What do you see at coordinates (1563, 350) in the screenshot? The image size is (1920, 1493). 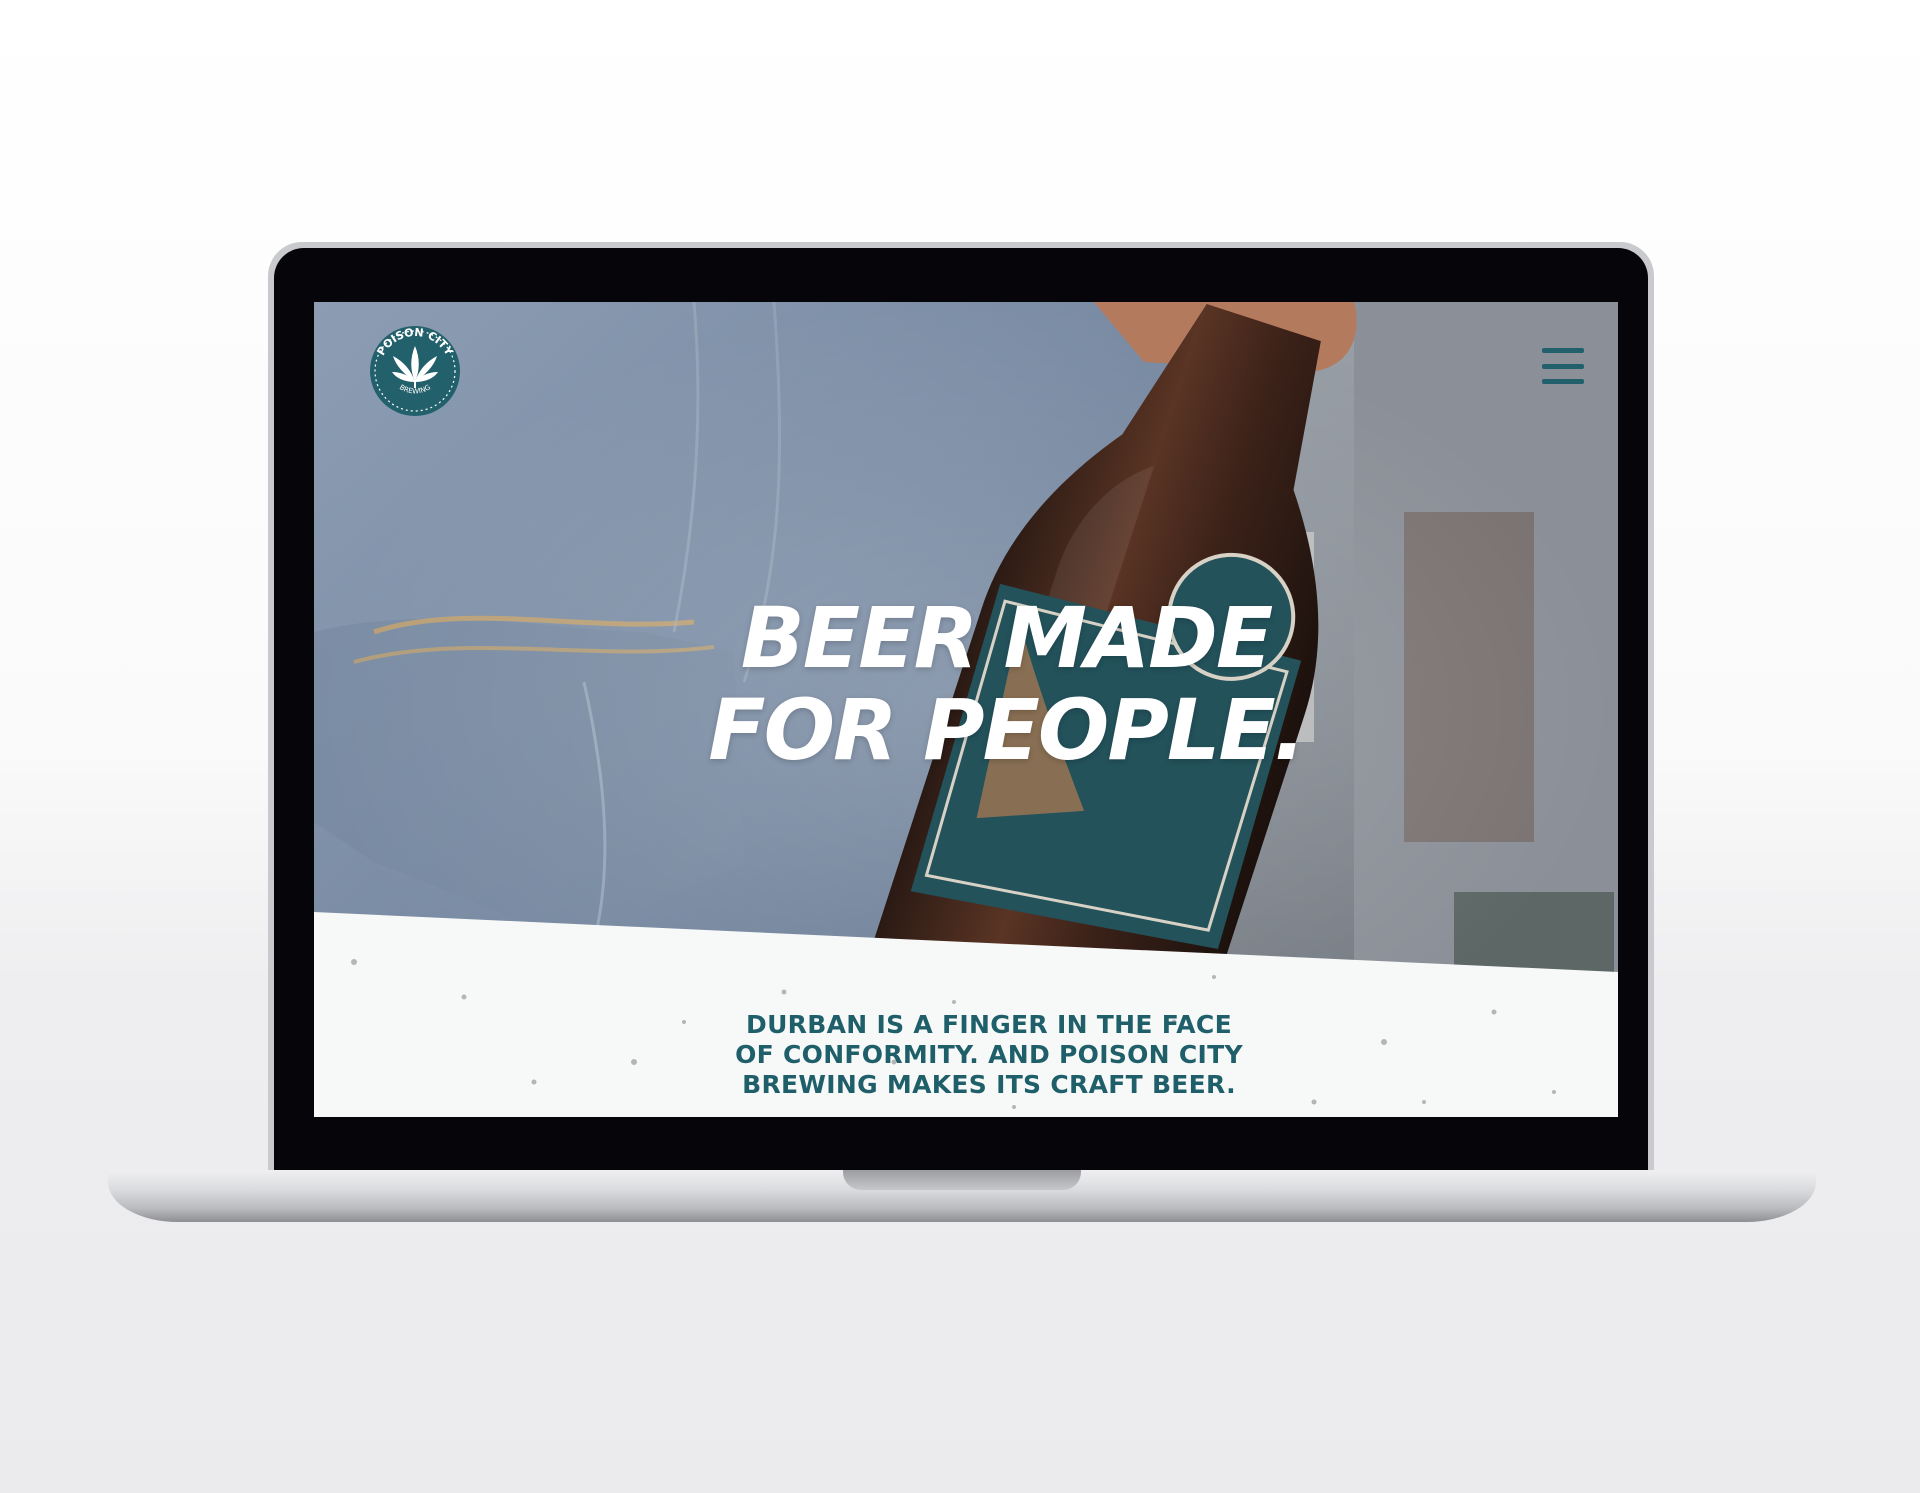 I see `menu-bar-top` at bounding box center [1563, 350].